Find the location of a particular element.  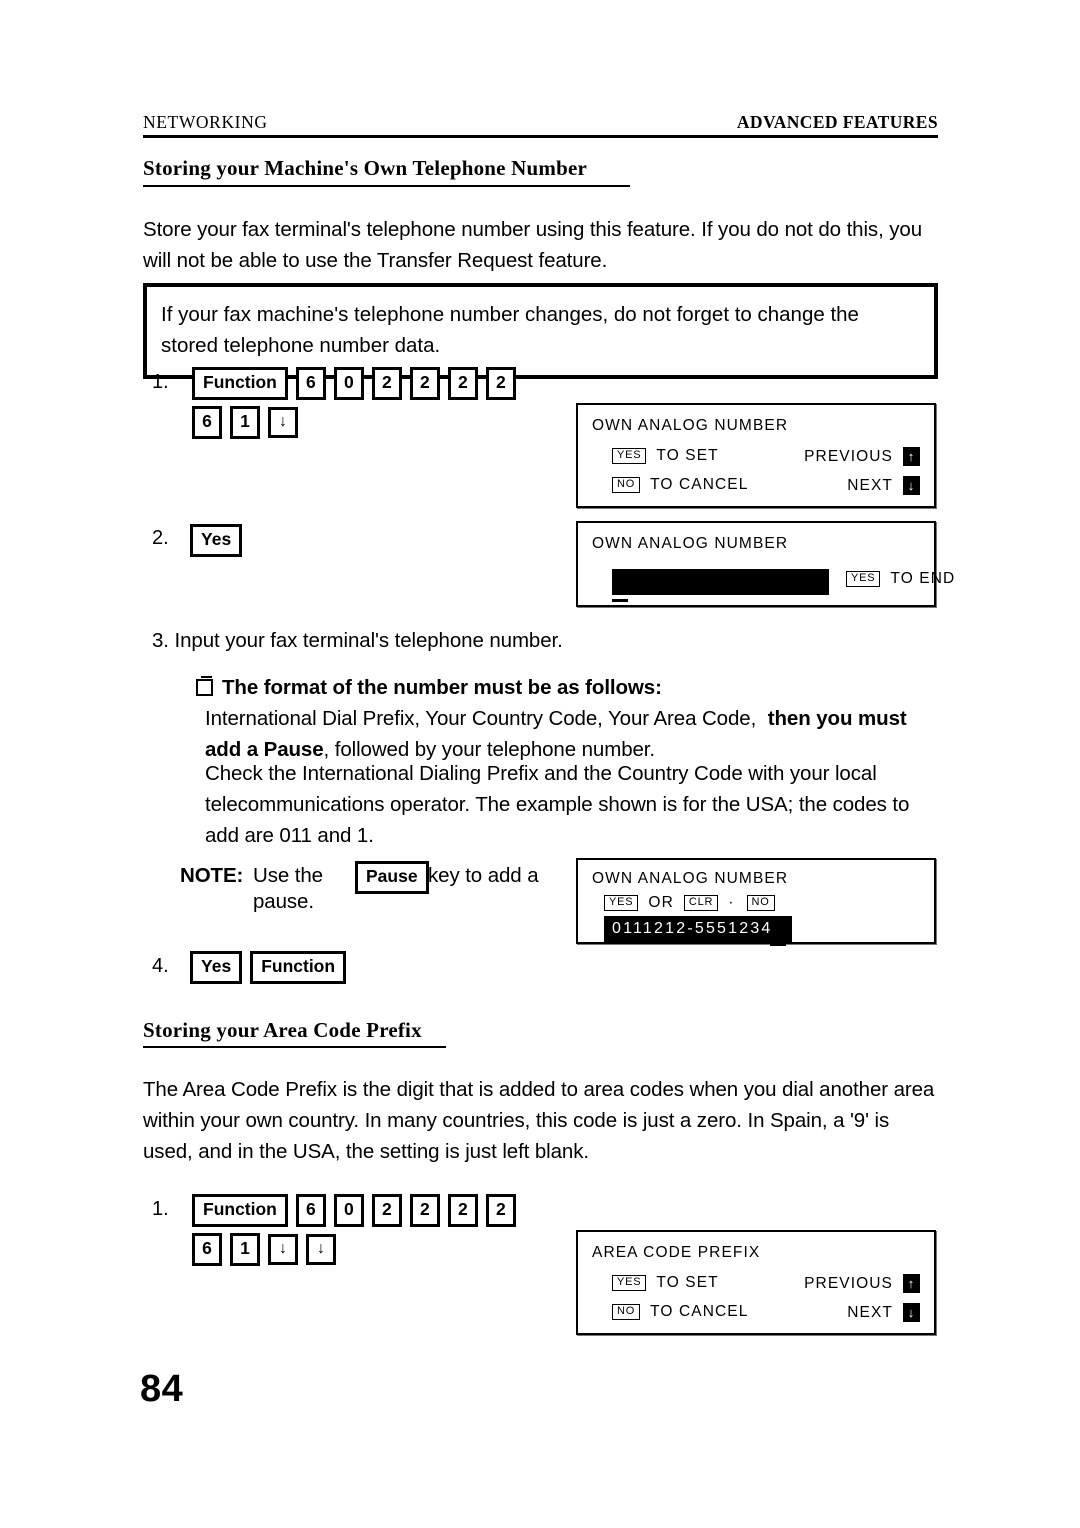

lcd1-yes-key: YES is located at coordinates (629, 456).